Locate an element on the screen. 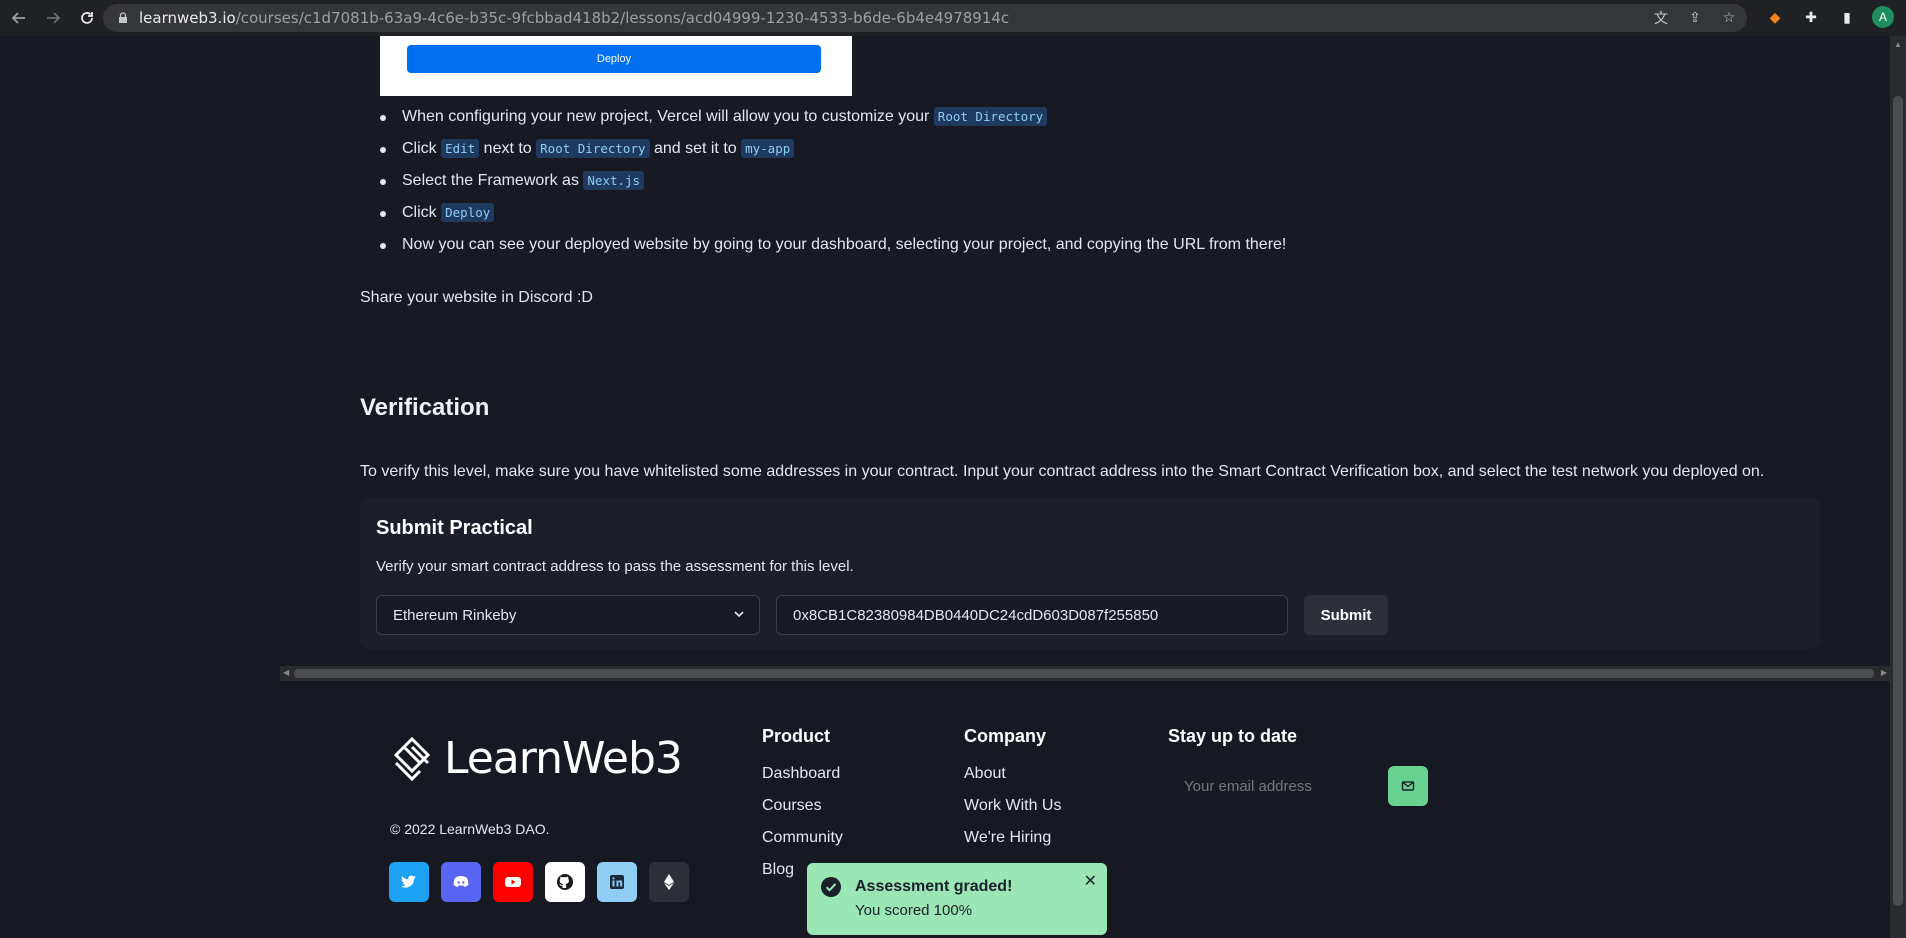 This screenshot has width=1906, height=938. code-deploy: Deploy is located at coordinates (468, 212).